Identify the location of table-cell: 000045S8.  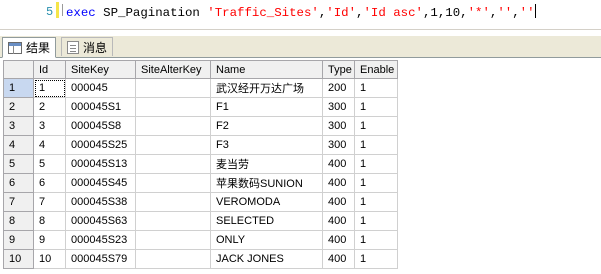
(100, 126).